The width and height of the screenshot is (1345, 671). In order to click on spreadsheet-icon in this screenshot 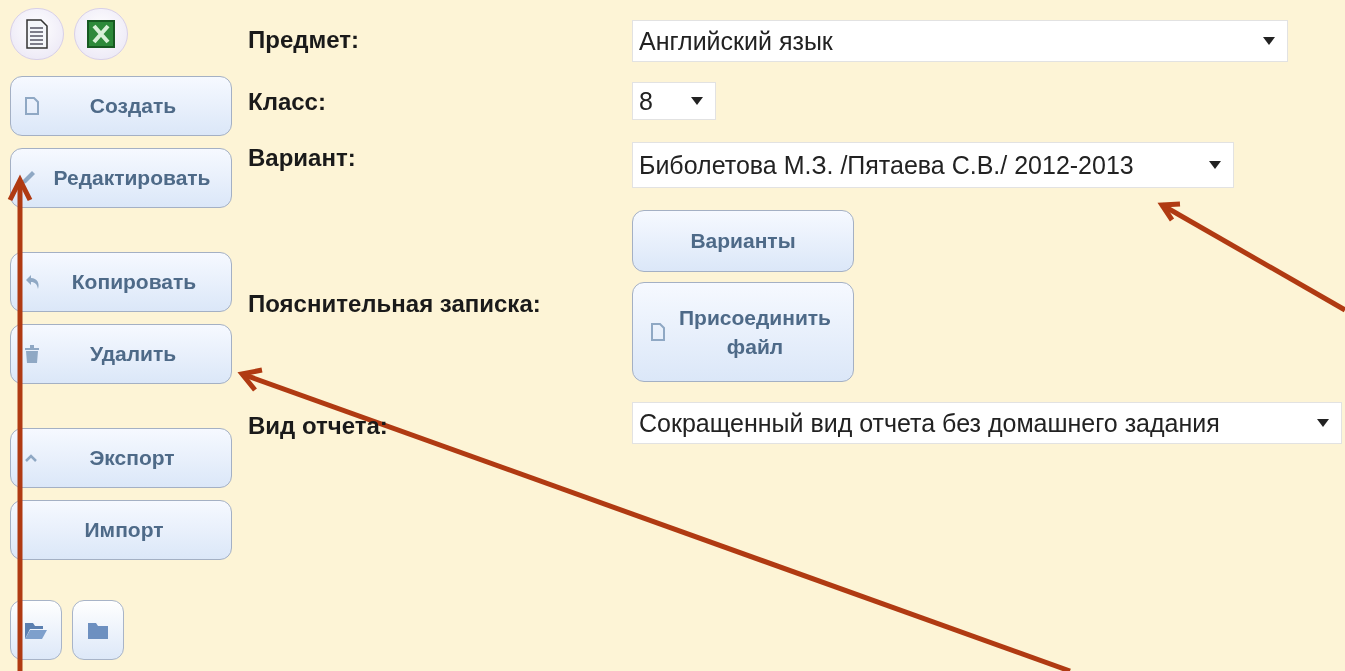, I will do `click(101, 34)`.